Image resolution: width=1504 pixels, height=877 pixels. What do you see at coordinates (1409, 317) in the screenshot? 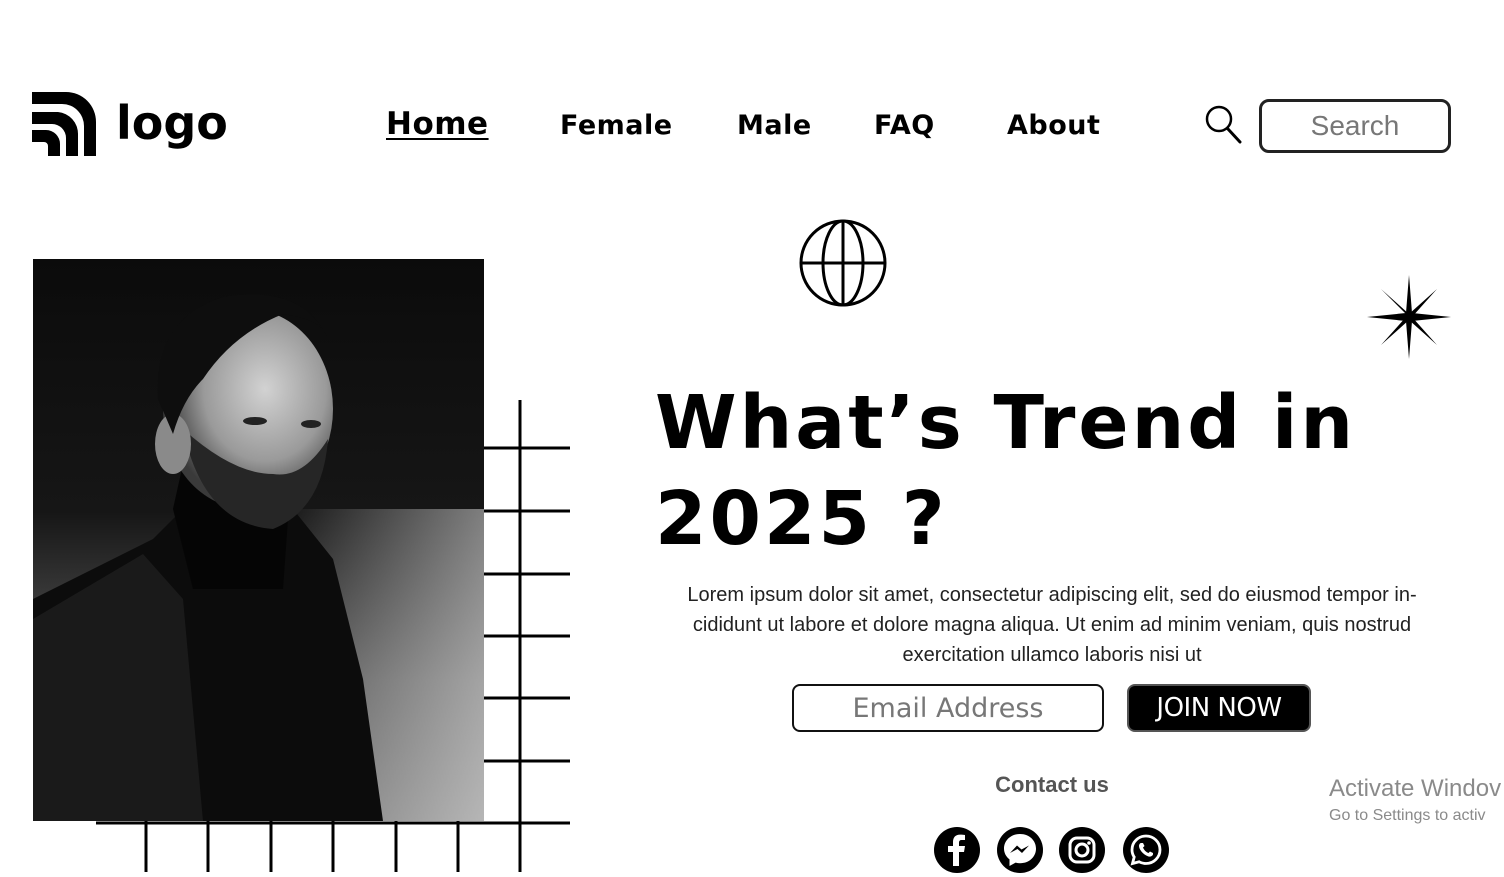
I see `sparkle-star-icon` at bounding box center [1409, 317].